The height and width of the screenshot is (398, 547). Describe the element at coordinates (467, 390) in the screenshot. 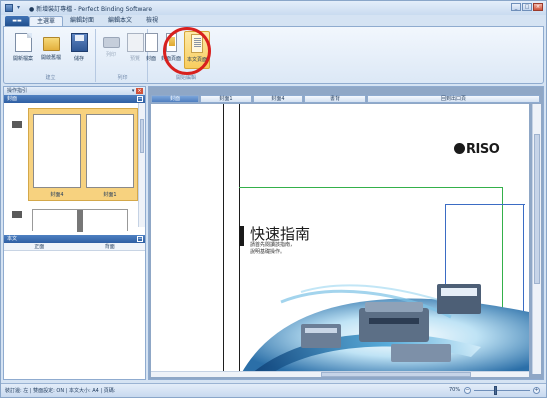

I see `zoom-out-button: −` at that location.